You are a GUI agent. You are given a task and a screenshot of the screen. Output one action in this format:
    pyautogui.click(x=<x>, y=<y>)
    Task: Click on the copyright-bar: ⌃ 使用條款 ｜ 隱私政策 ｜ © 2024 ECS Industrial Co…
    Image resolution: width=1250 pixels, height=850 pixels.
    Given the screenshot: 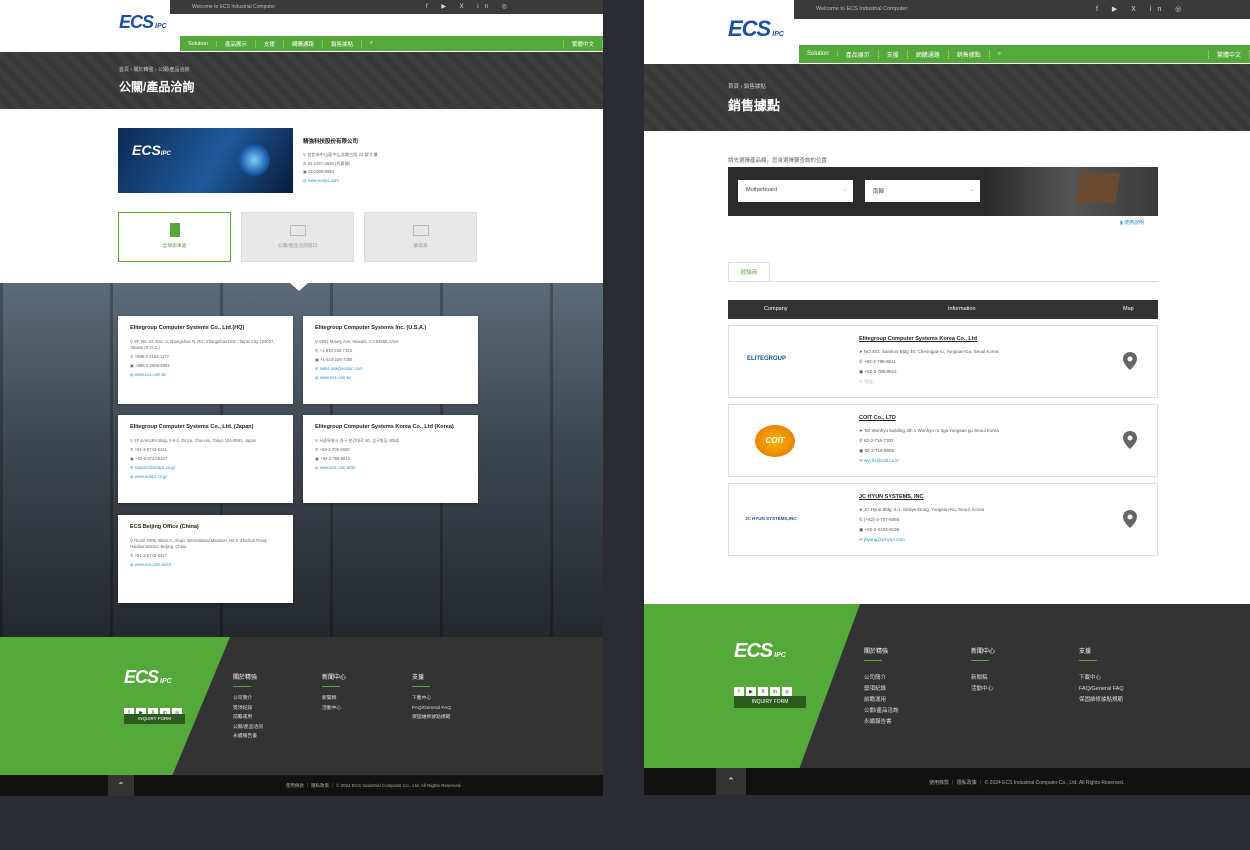 What is the action you would take?
    pyautogui.click(x=947, y=781)
    